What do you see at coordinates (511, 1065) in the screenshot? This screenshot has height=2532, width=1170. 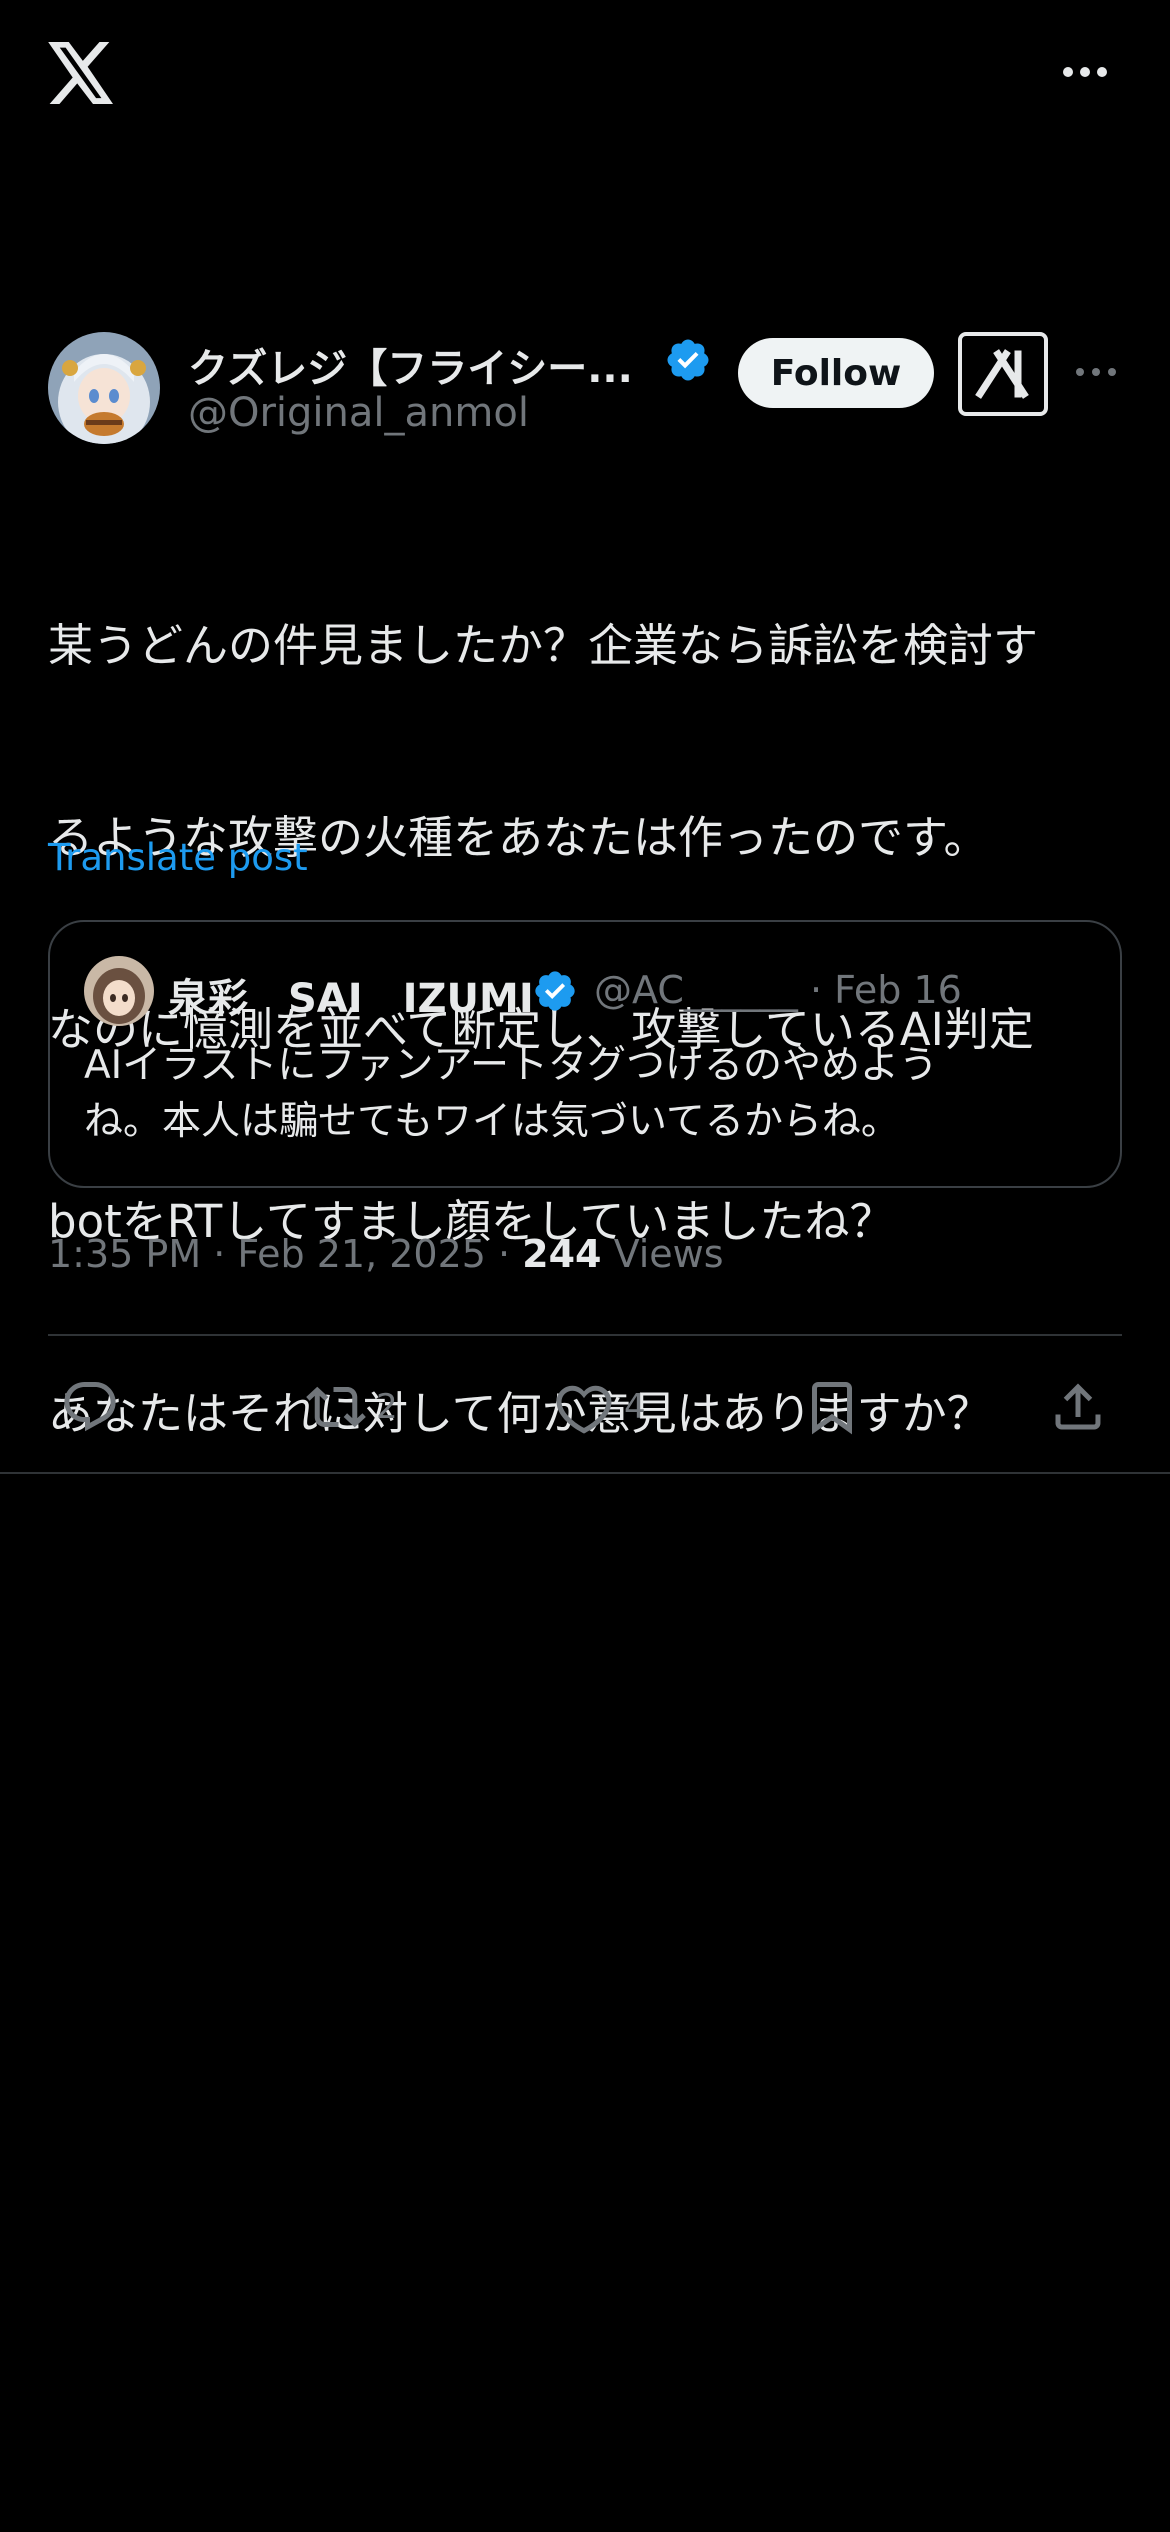 I see `quote-text-line: AIイラストにファンアートタグつけるのやめよう` at bounding box center [511, 1065].